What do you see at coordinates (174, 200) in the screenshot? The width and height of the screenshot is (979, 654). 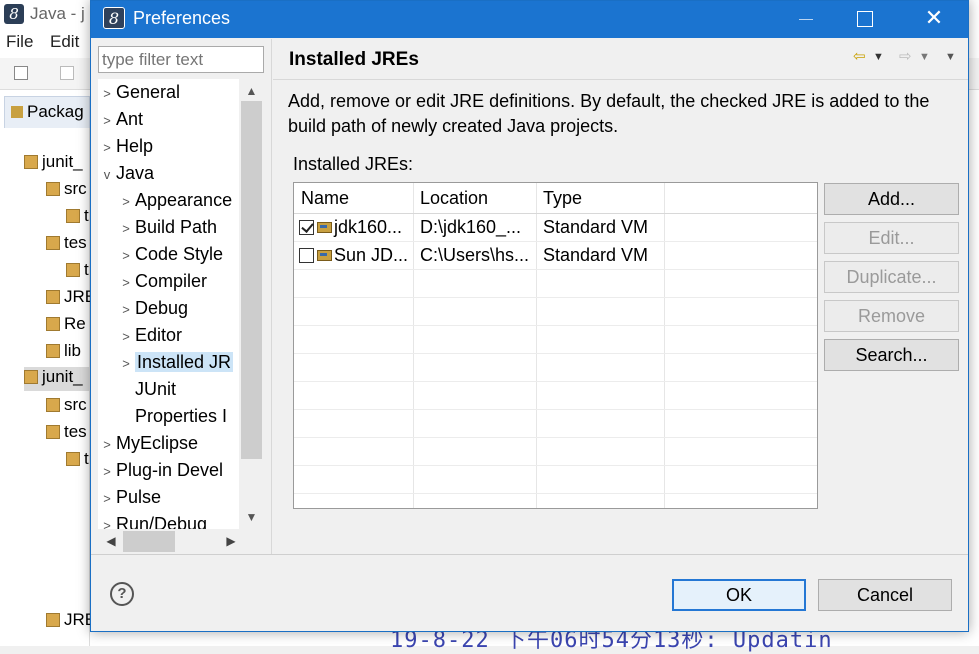 I see `tree-node-appearance: > Appearance` at bounding box center [174, 200].